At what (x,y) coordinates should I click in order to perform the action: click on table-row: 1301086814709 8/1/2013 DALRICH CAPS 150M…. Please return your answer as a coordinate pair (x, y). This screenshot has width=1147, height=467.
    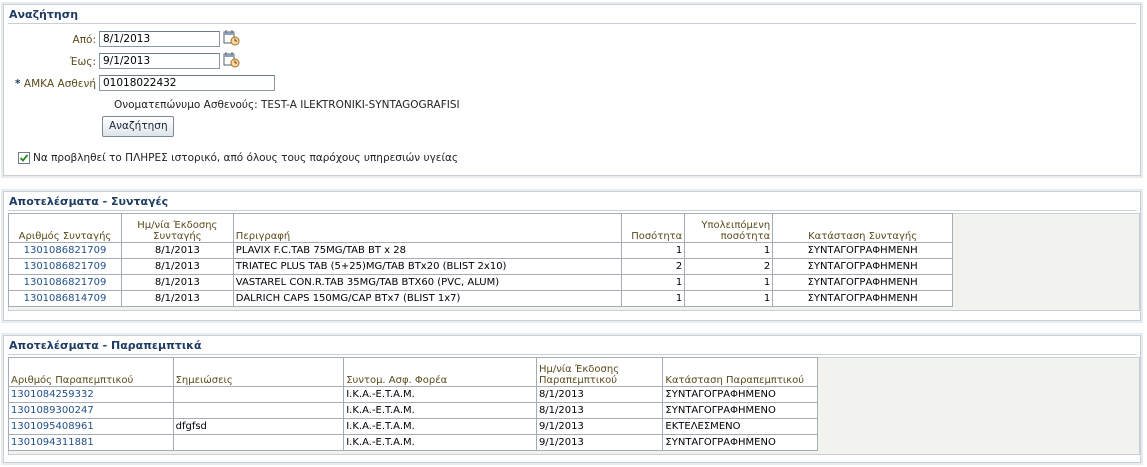
    Looking at the image, I should click on (480, 298).